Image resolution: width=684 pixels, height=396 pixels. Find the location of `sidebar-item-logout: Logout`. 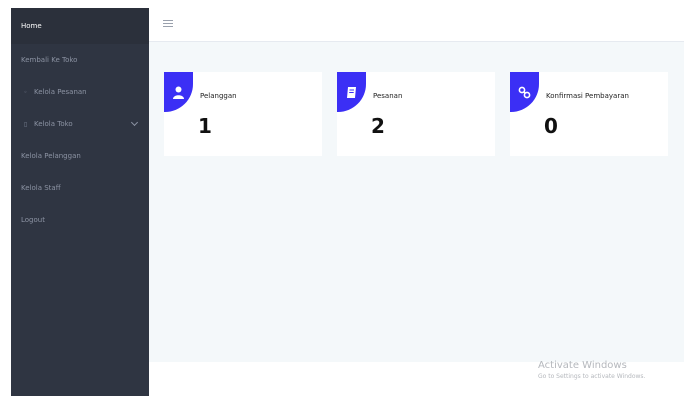

sidebar-item-logout: Logout is located at coordinates (80, 220).